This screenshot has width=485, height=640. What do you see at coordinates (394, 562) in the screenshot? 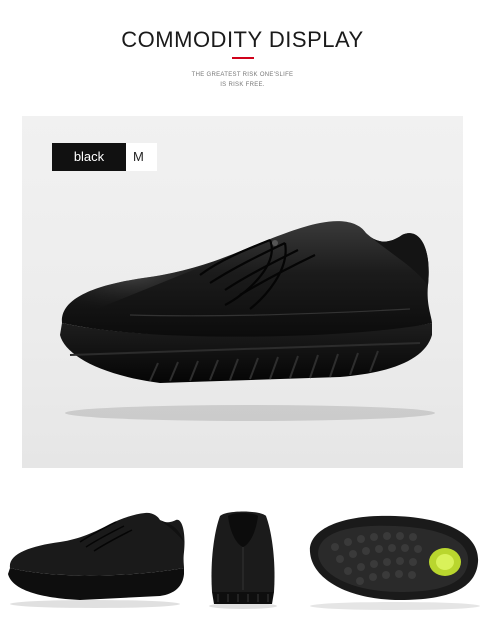
I see `thumbnail-sole-view` at bounding box center [394, 562].